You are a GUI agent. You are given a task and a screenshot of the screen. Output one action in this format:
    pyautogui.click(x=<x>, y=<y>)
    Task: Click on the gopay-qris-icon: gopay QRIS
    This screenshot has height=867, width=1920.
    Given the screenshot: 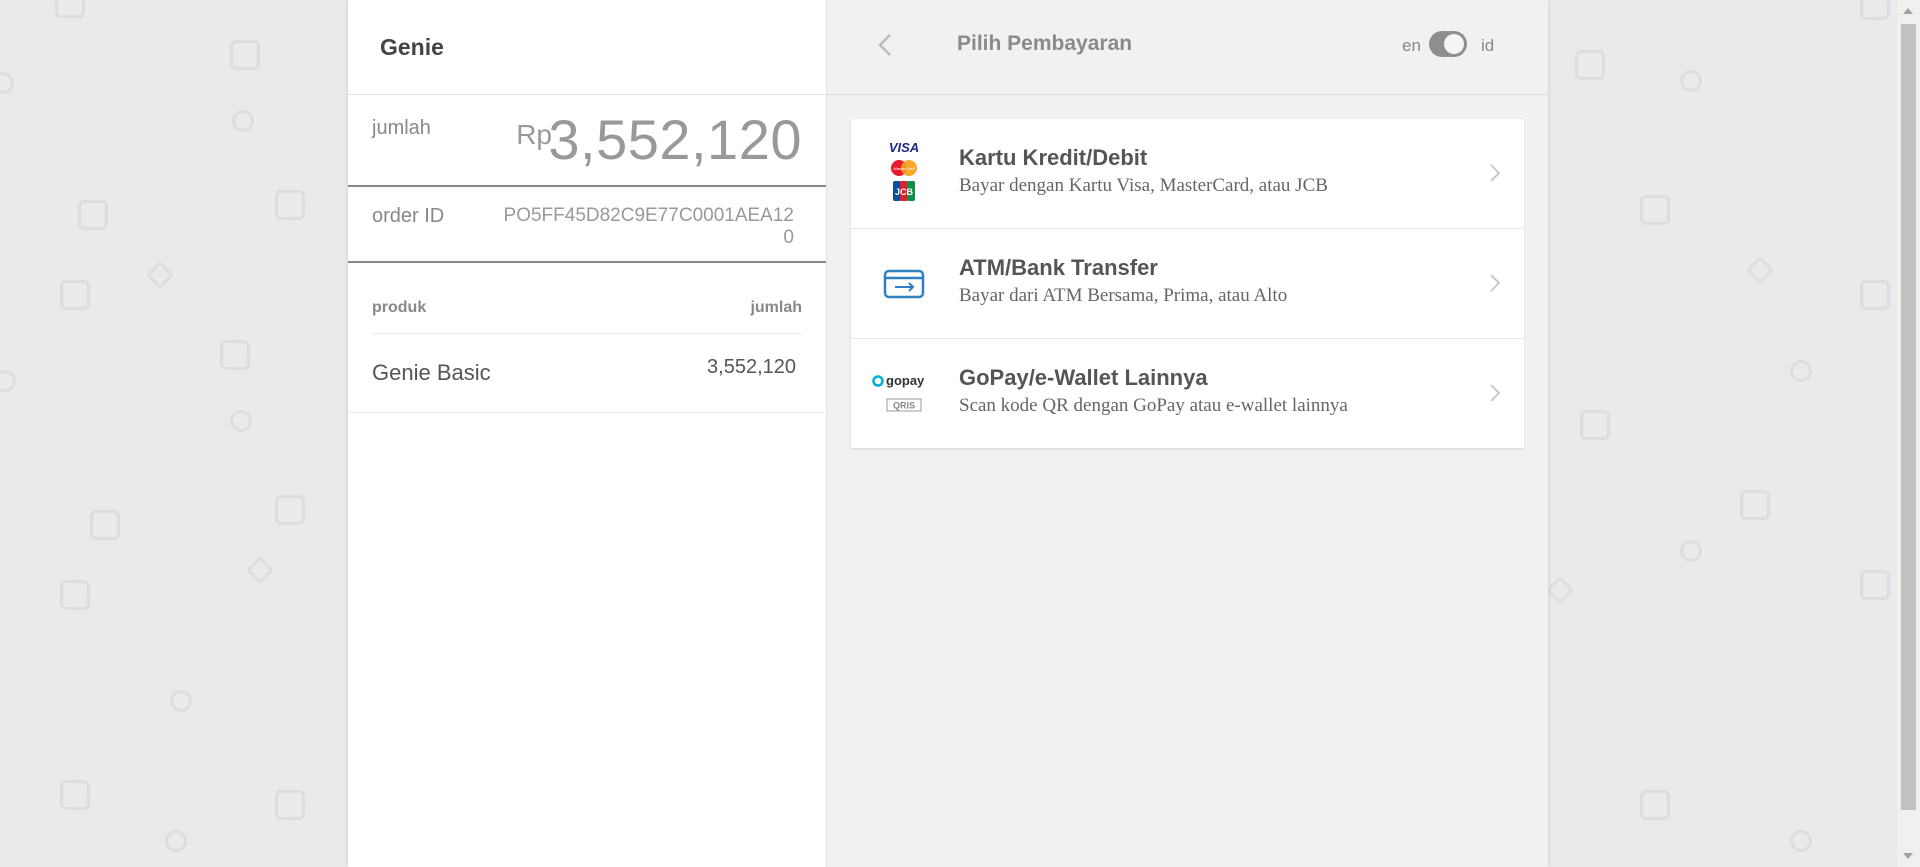 What is the action you would take?
    pyautogui.click(x=898, y=392)
    